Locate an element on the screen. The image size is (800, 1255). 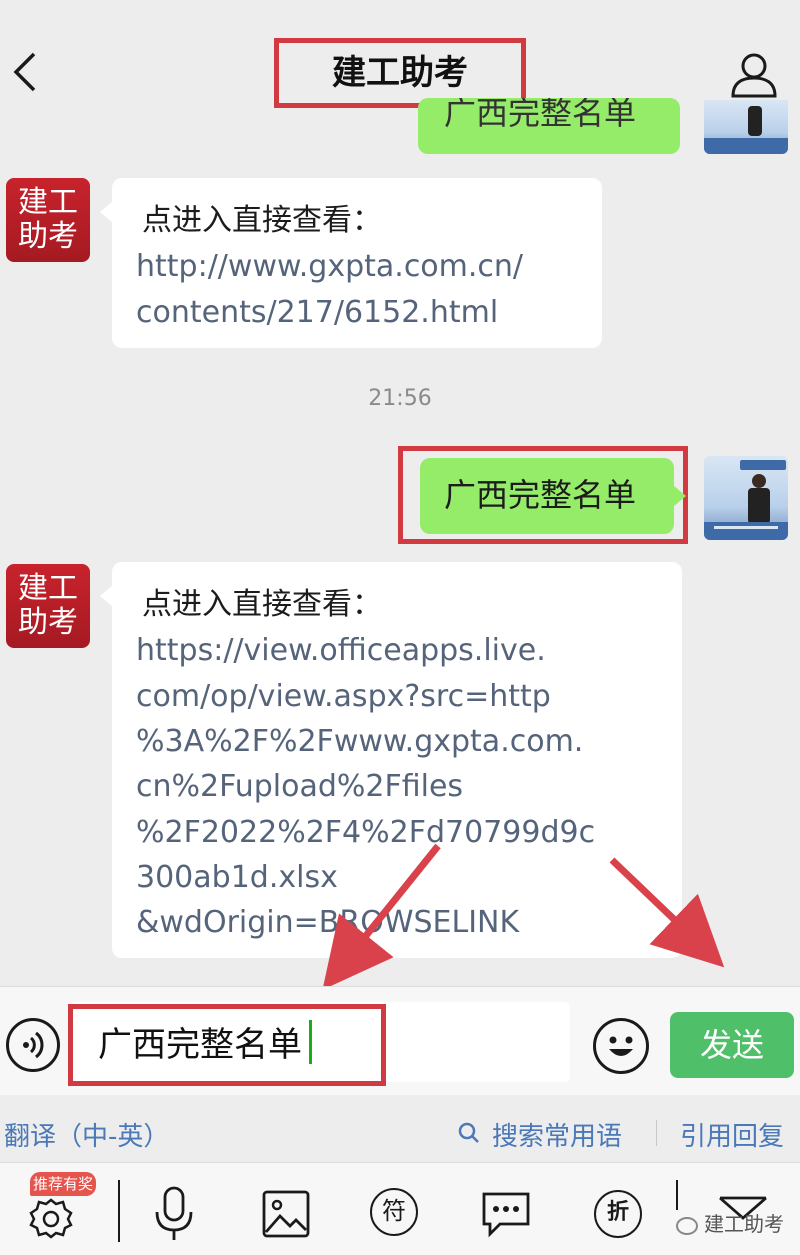
search-phrases-link: 搜索常用语 is located at coordinates (557, 1134).